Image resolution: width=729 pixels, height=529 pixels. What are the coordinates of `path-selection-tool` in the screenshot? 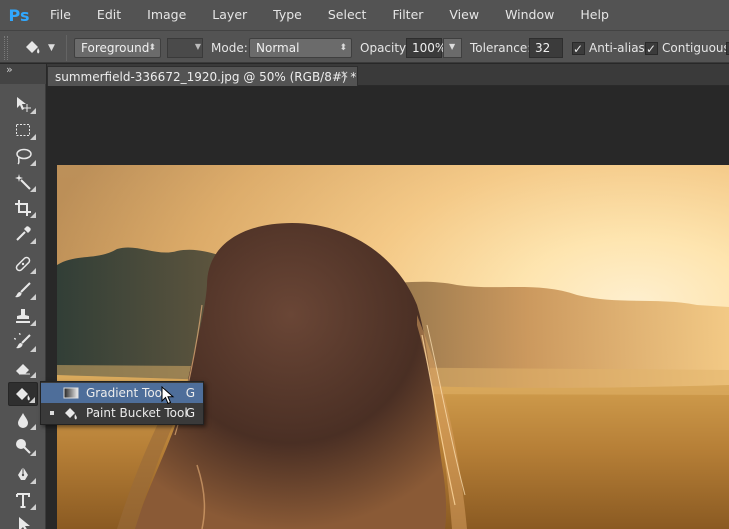 It's located at (23, 520).